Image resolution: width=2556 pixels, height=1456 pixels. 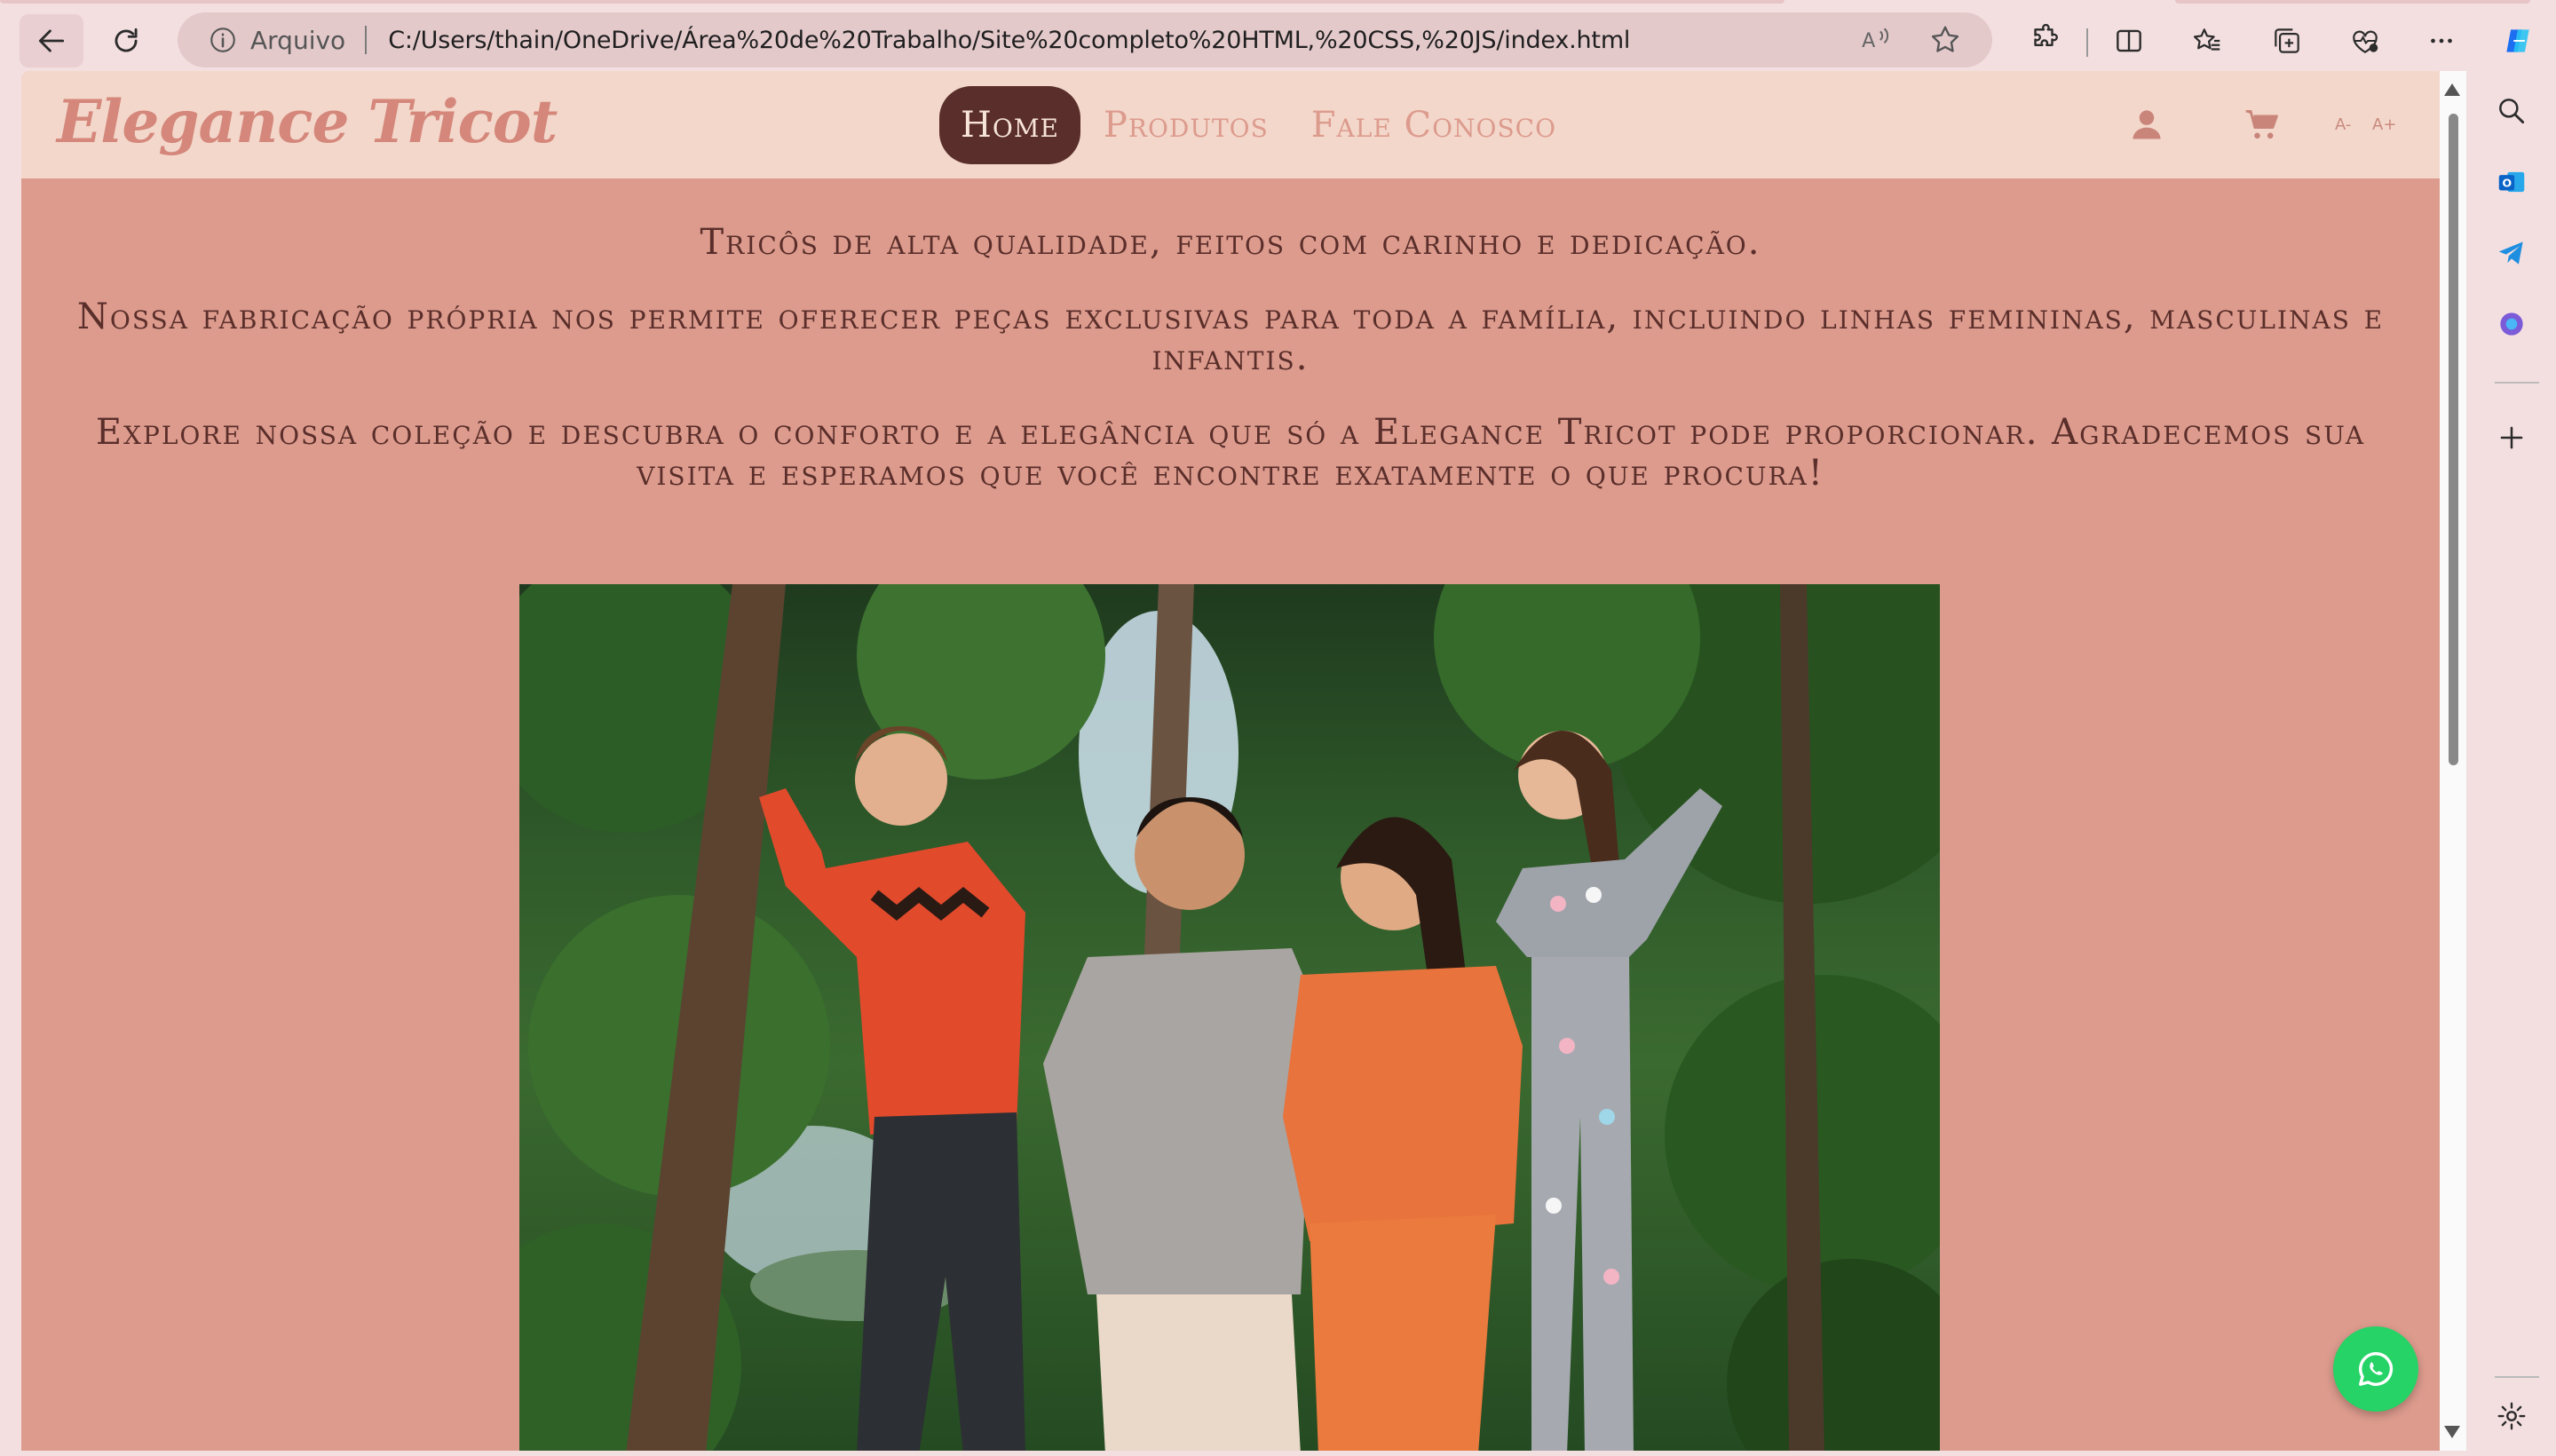 What do you see at coordinates (2262, 125) in the screenshot?
I see `cart-icon` at bounding box center [2262, 125].